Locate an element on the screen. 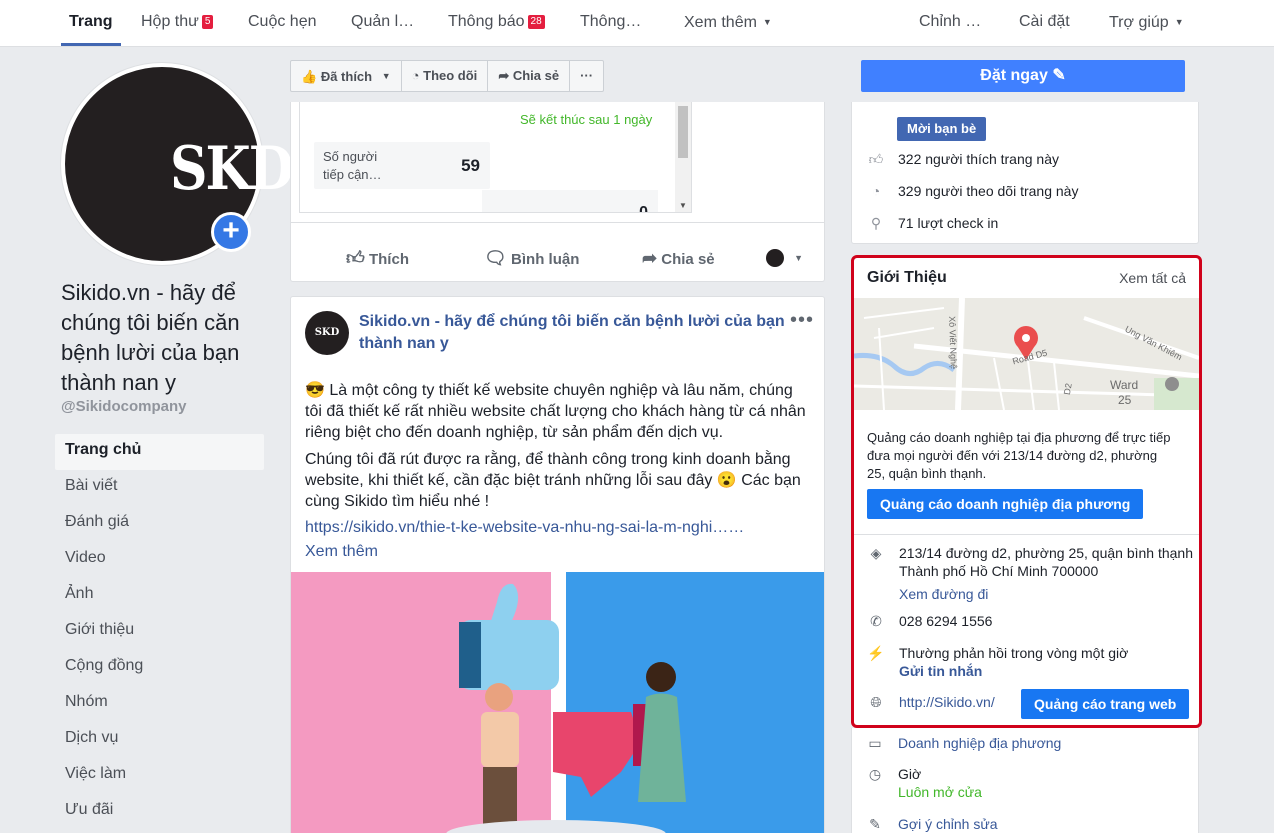 Image resolution: width=1274 pixels, height=833 pixels. follow-label: Theo dõi is located at coordinates (450, 75).